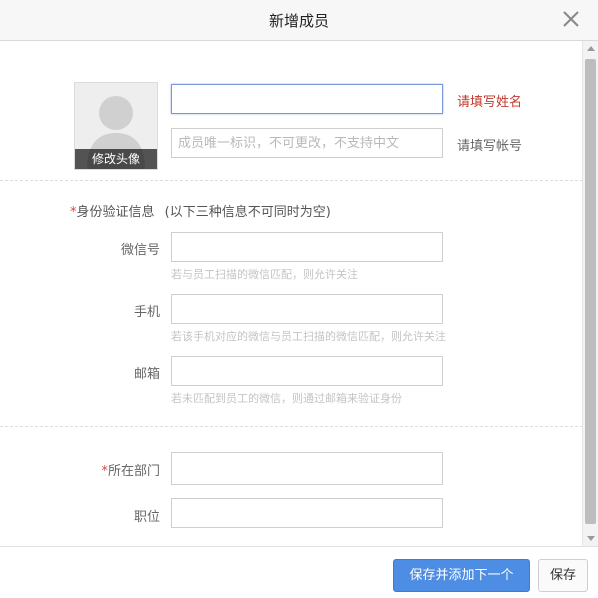 This screenshot has height=598, width=598. What do you see at coordinates (591, 538) in the screenshot?
I see `scroll-down-icon` at bounding box center [591, 538].